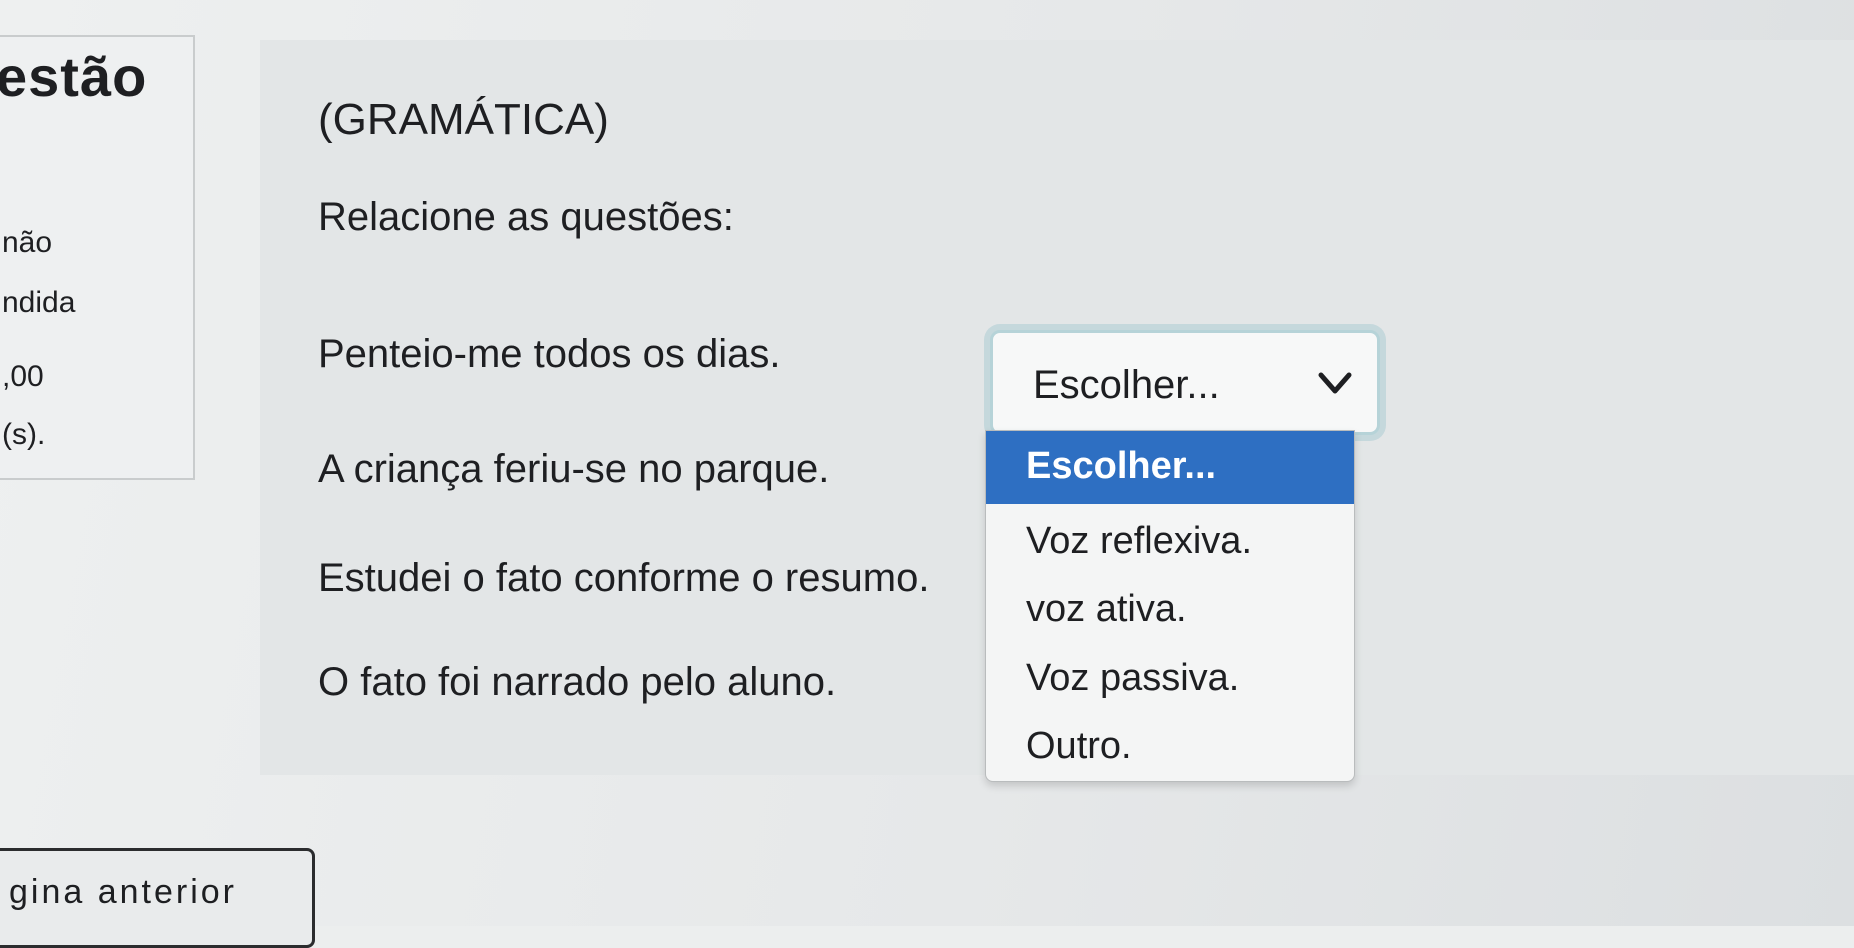 This screenshot has height=948, width=1854. What do you see at coordinates (1335, 383) in the screenshot?
I see `chevron-down-icon` at bounding box center [1335, 383].